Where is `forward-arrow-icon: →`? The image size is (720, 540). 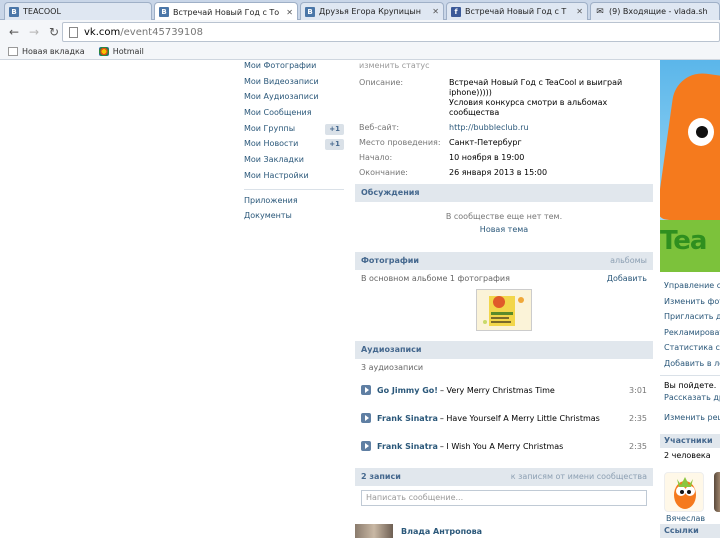
forward-arrow-icon: → is located at coordinates (34, 32).